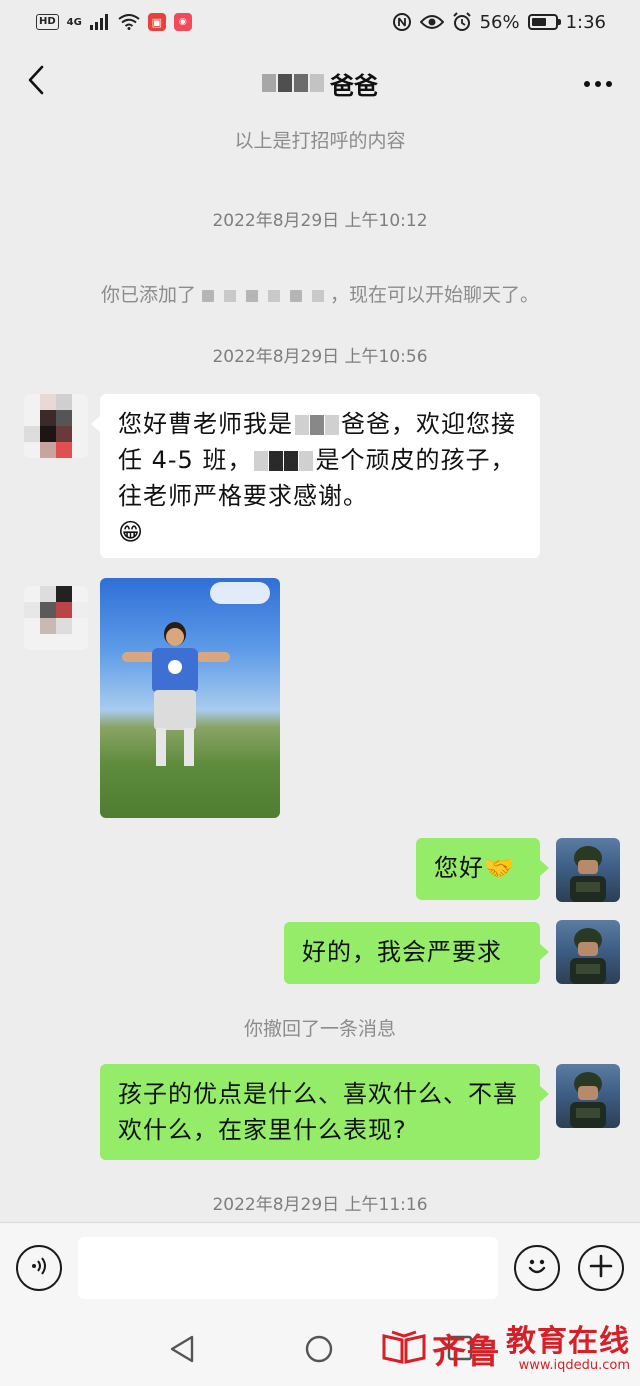 This screenshot has width=640, height=1386. What do you see at coordinates (459, 868) in the screenshot?
I see `message-text: 您好` at bounding box center [459, 868].